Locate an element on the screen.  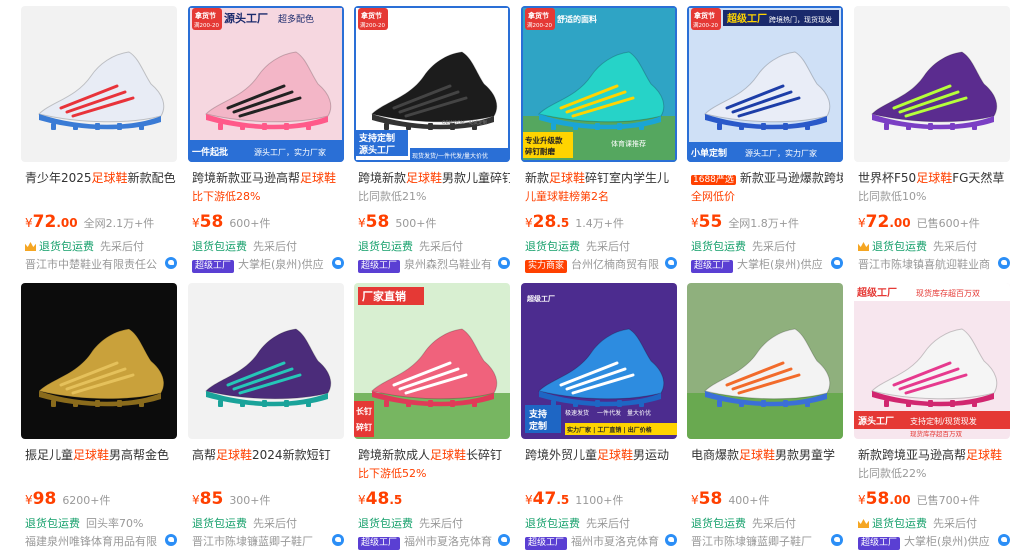
product-title: 1688严选 新款亚马逊爆款跨境 is located at coordinates (767, 179).